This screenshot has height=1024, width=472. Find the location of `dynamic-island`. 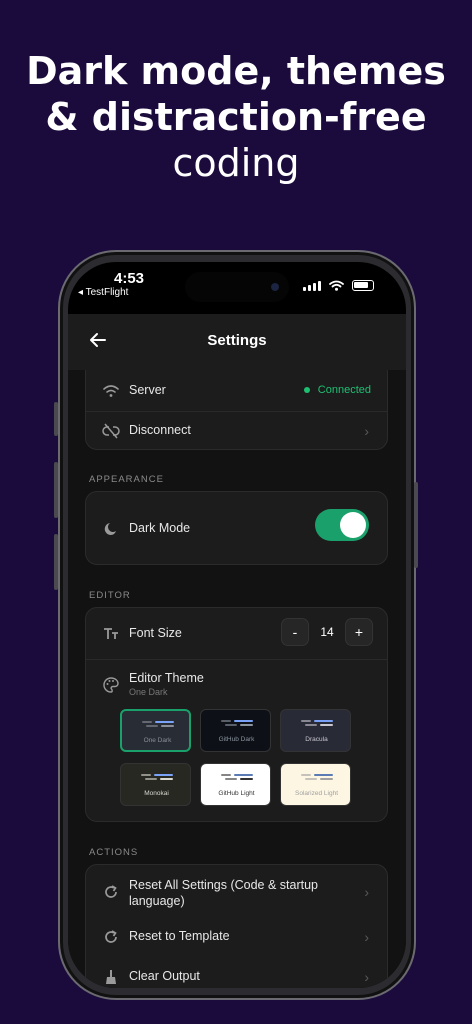

dynamic-island is located at coordinates (237, 287).